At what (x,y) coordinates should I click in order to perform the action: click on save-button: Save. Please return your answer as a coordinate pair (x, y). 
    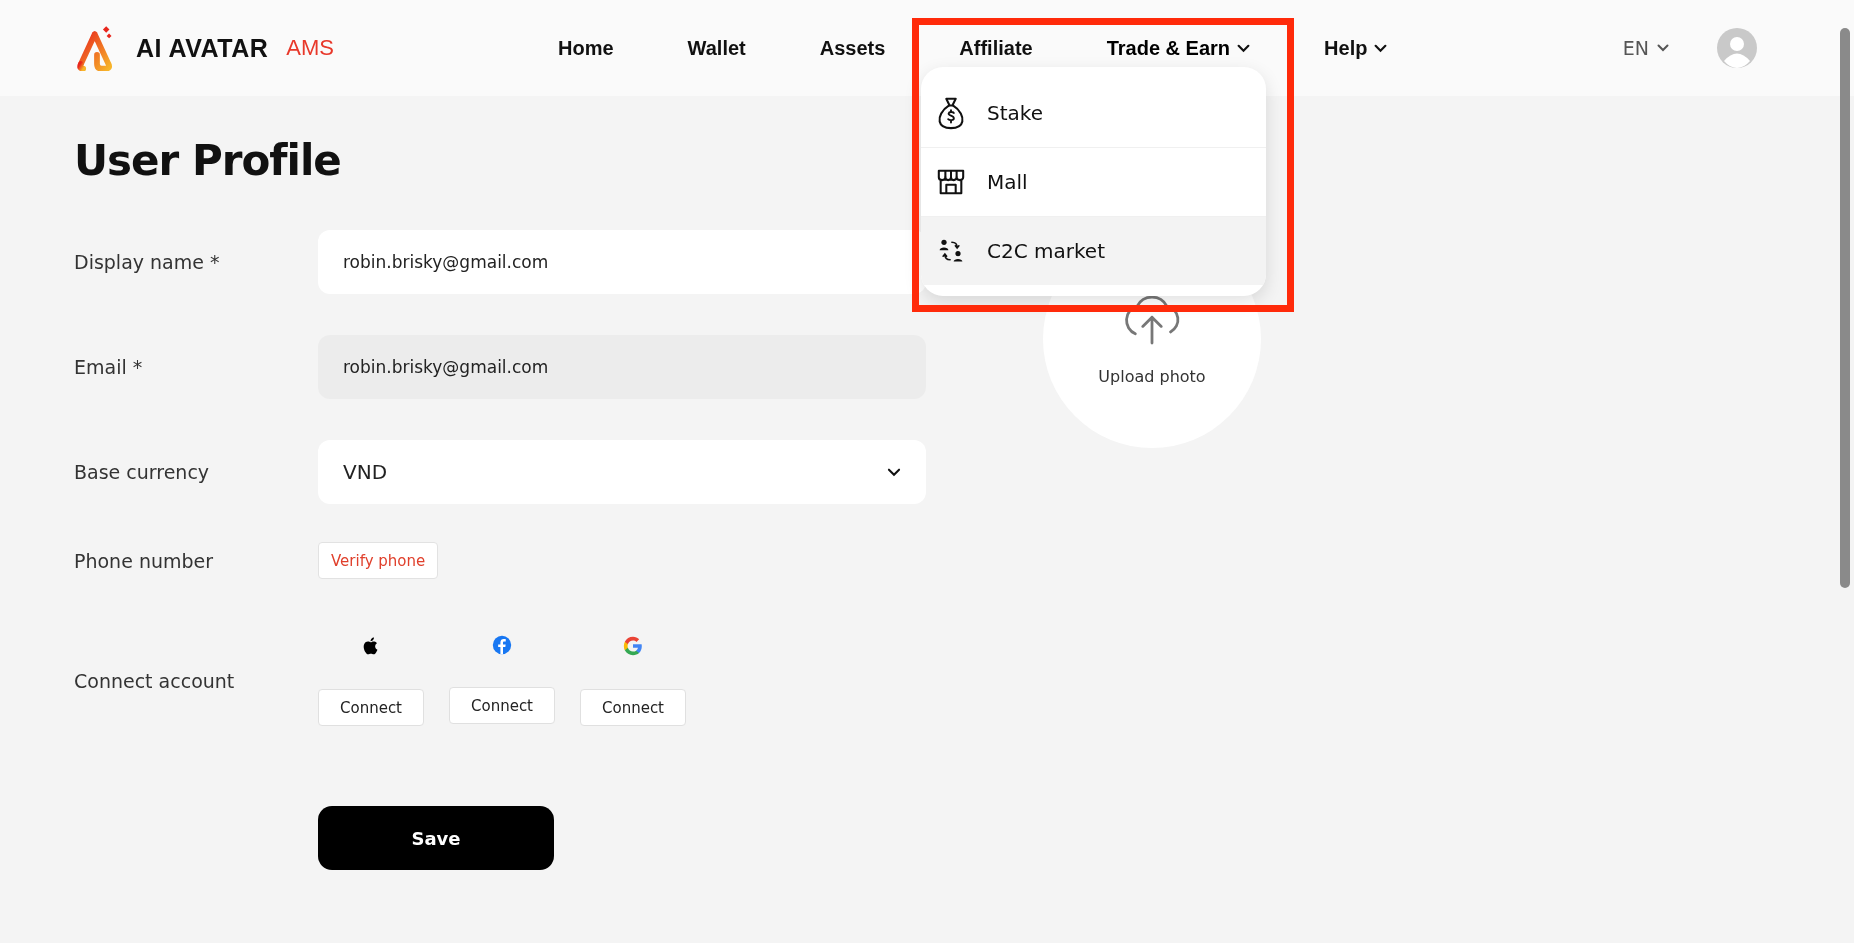
    Looking at the image, I should click on (436, 838).